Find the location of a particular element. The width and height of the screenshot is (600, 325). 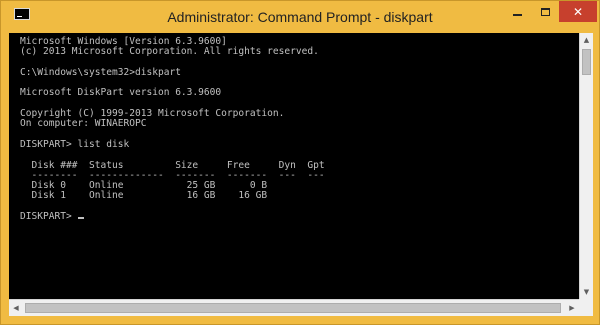

console-line: DISKPART> list disk is located at coordinates (75, 144).